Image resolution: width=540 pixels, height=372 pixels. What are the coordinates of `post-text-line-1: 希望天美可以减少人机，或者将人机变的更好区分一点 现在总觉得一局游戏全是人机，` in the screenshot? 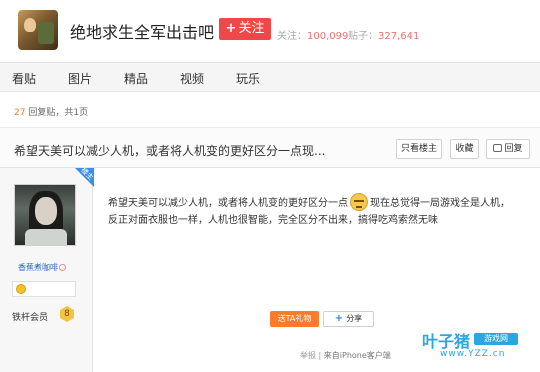 It's located at (309, 202).